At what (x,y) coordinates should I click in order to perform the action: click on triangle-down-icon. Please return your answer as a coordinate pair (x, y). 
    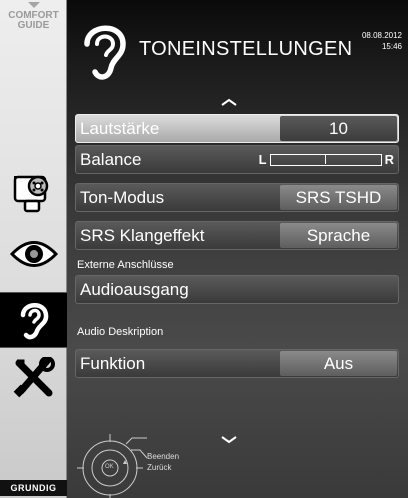
    Looking at the image, I should click on (33, 5).